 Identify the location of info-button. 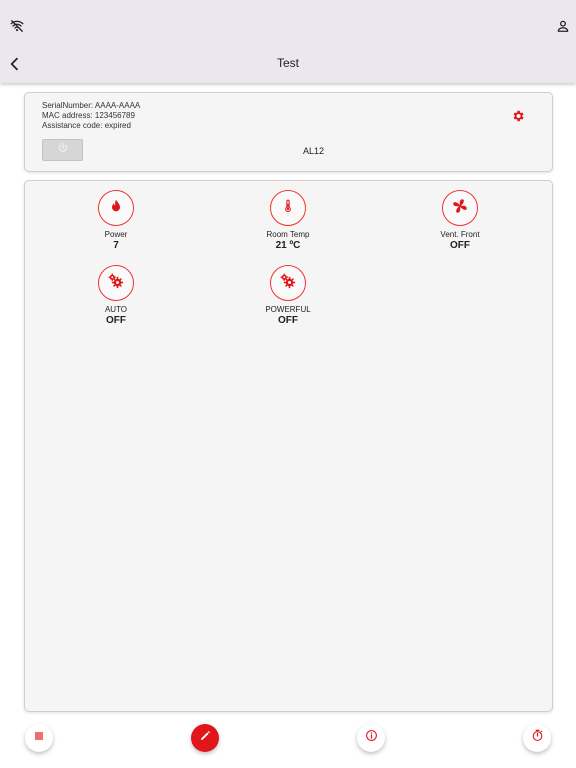
(371, 738).